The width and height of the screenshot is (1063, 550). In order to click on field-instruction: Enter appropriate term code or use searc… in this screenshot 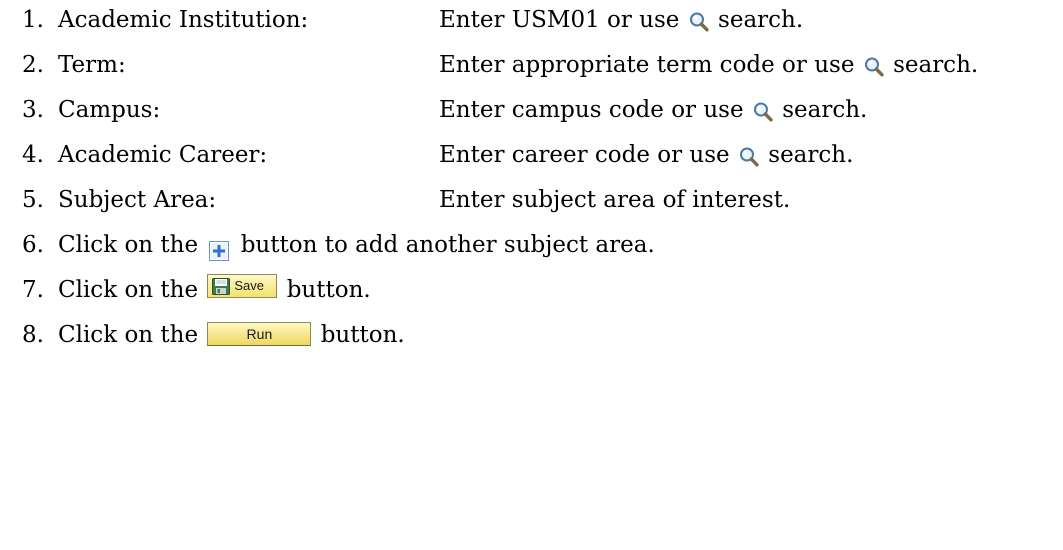, I will do `click(708, 65)`.